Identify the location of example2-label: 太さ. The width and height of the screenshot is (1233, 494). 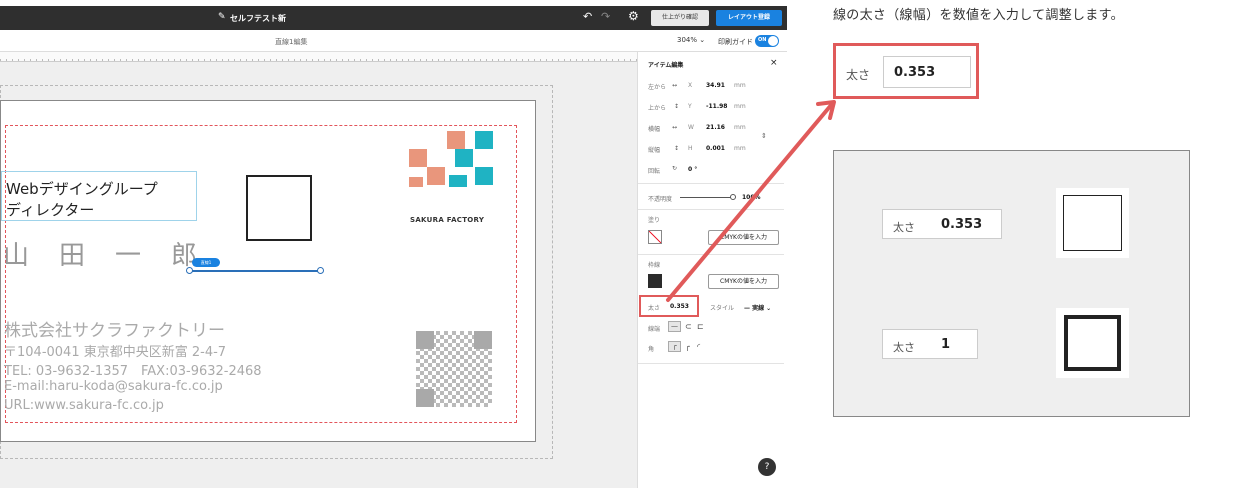
(904, 347).